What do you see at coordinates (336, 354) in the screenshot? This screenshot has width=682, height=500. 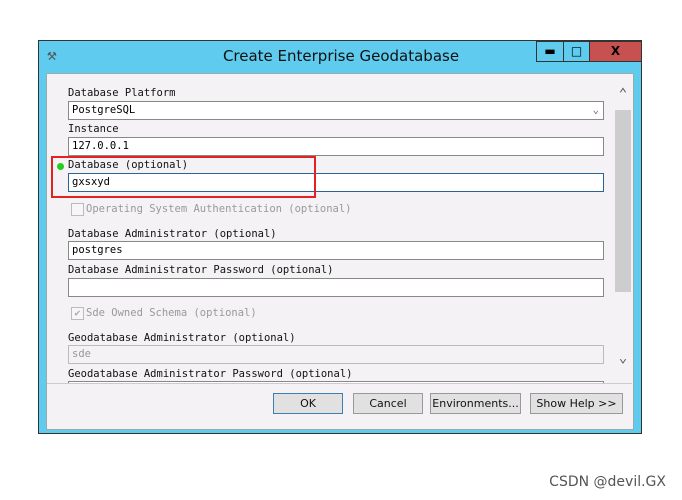 I see `gdb-admin-input: sde` at bounding box center [336, 354].